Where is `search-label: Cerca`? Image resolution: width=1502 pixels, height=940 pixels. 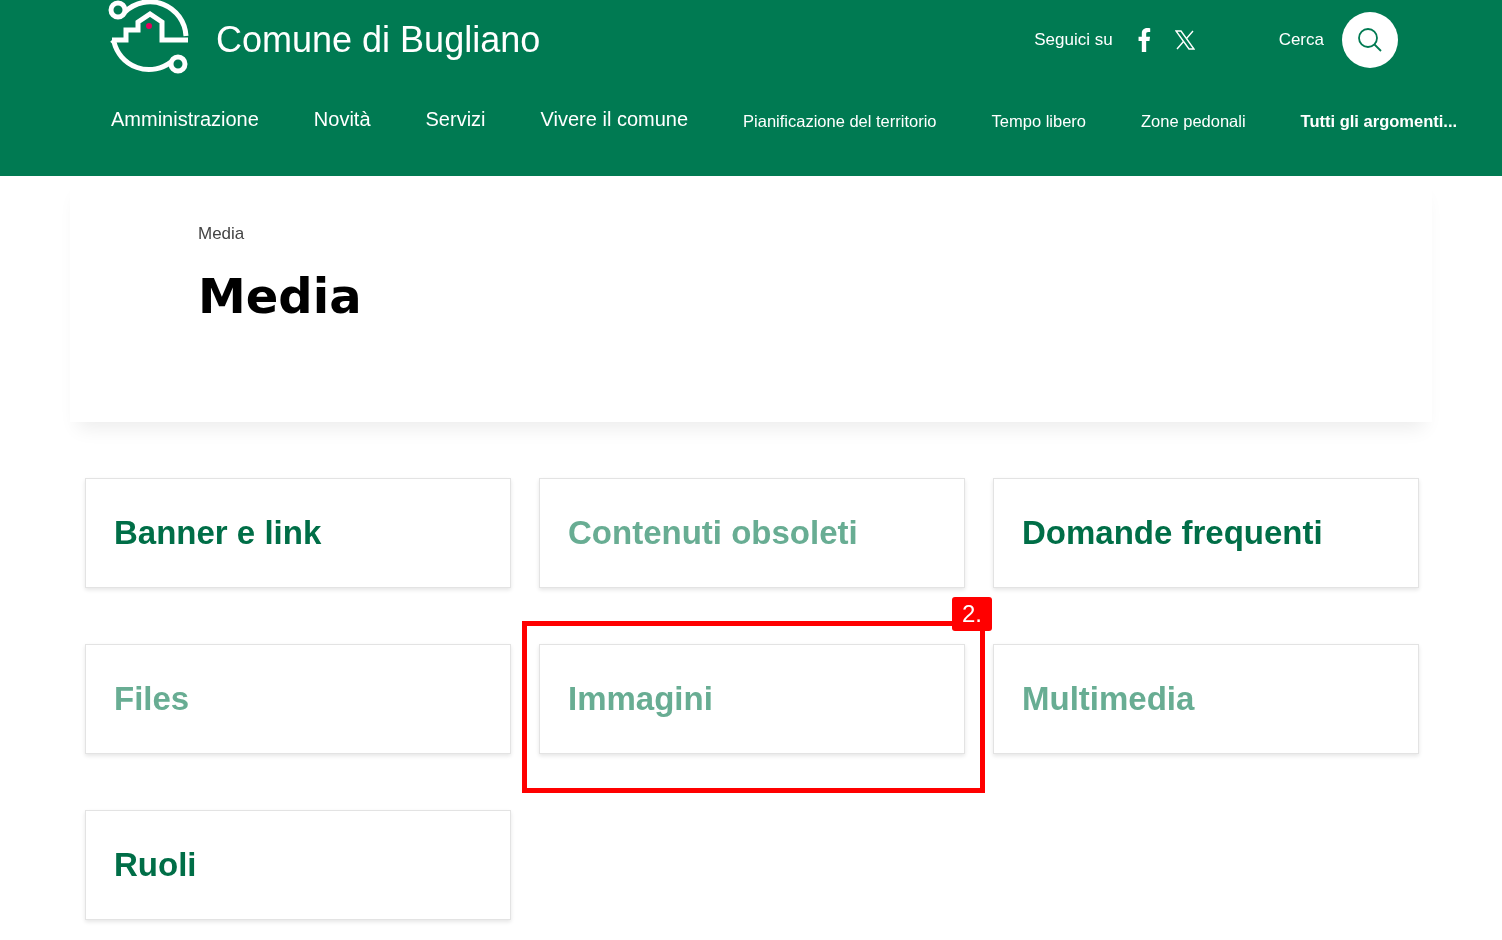 search-label: Cerca is located at coordinates (1301, 40).